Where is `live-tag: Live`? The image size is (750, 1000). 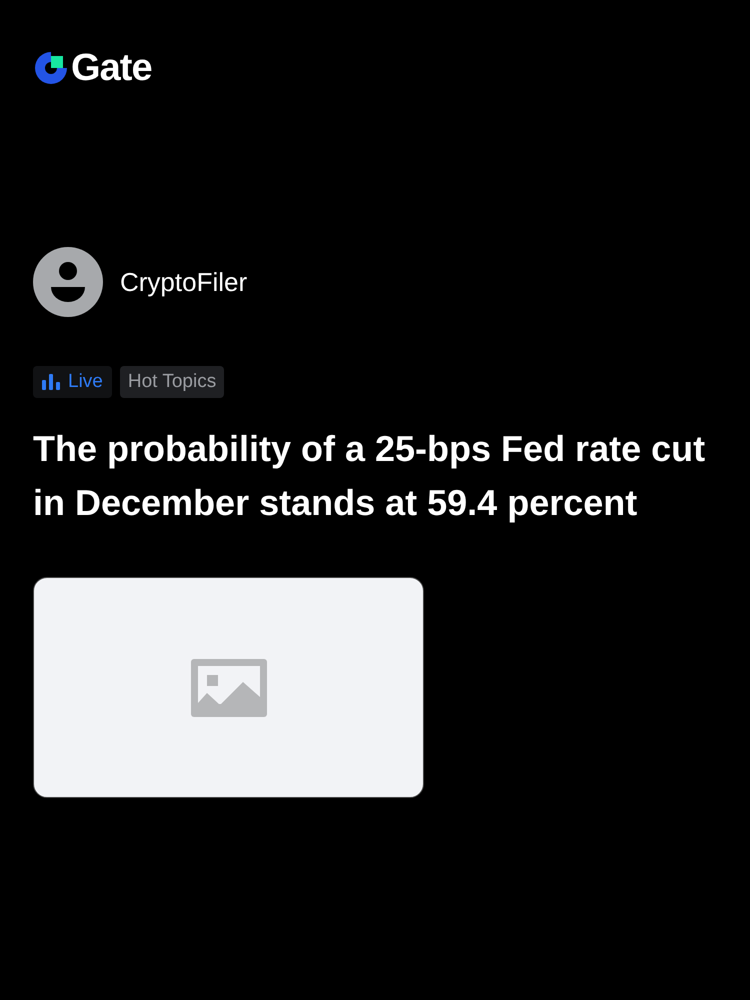 live-tag: Live is located at coordinates (72, 382).